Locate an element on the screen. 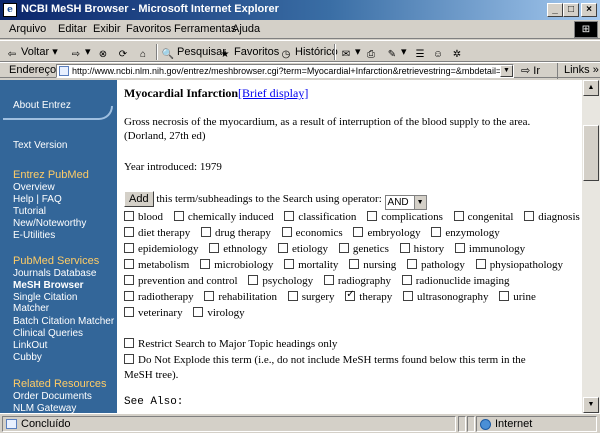 Image resolution: width=600 pixels, height=433 pixels. sidebar-item-order-documents: Order Documents is located at coordinates (52, 396).